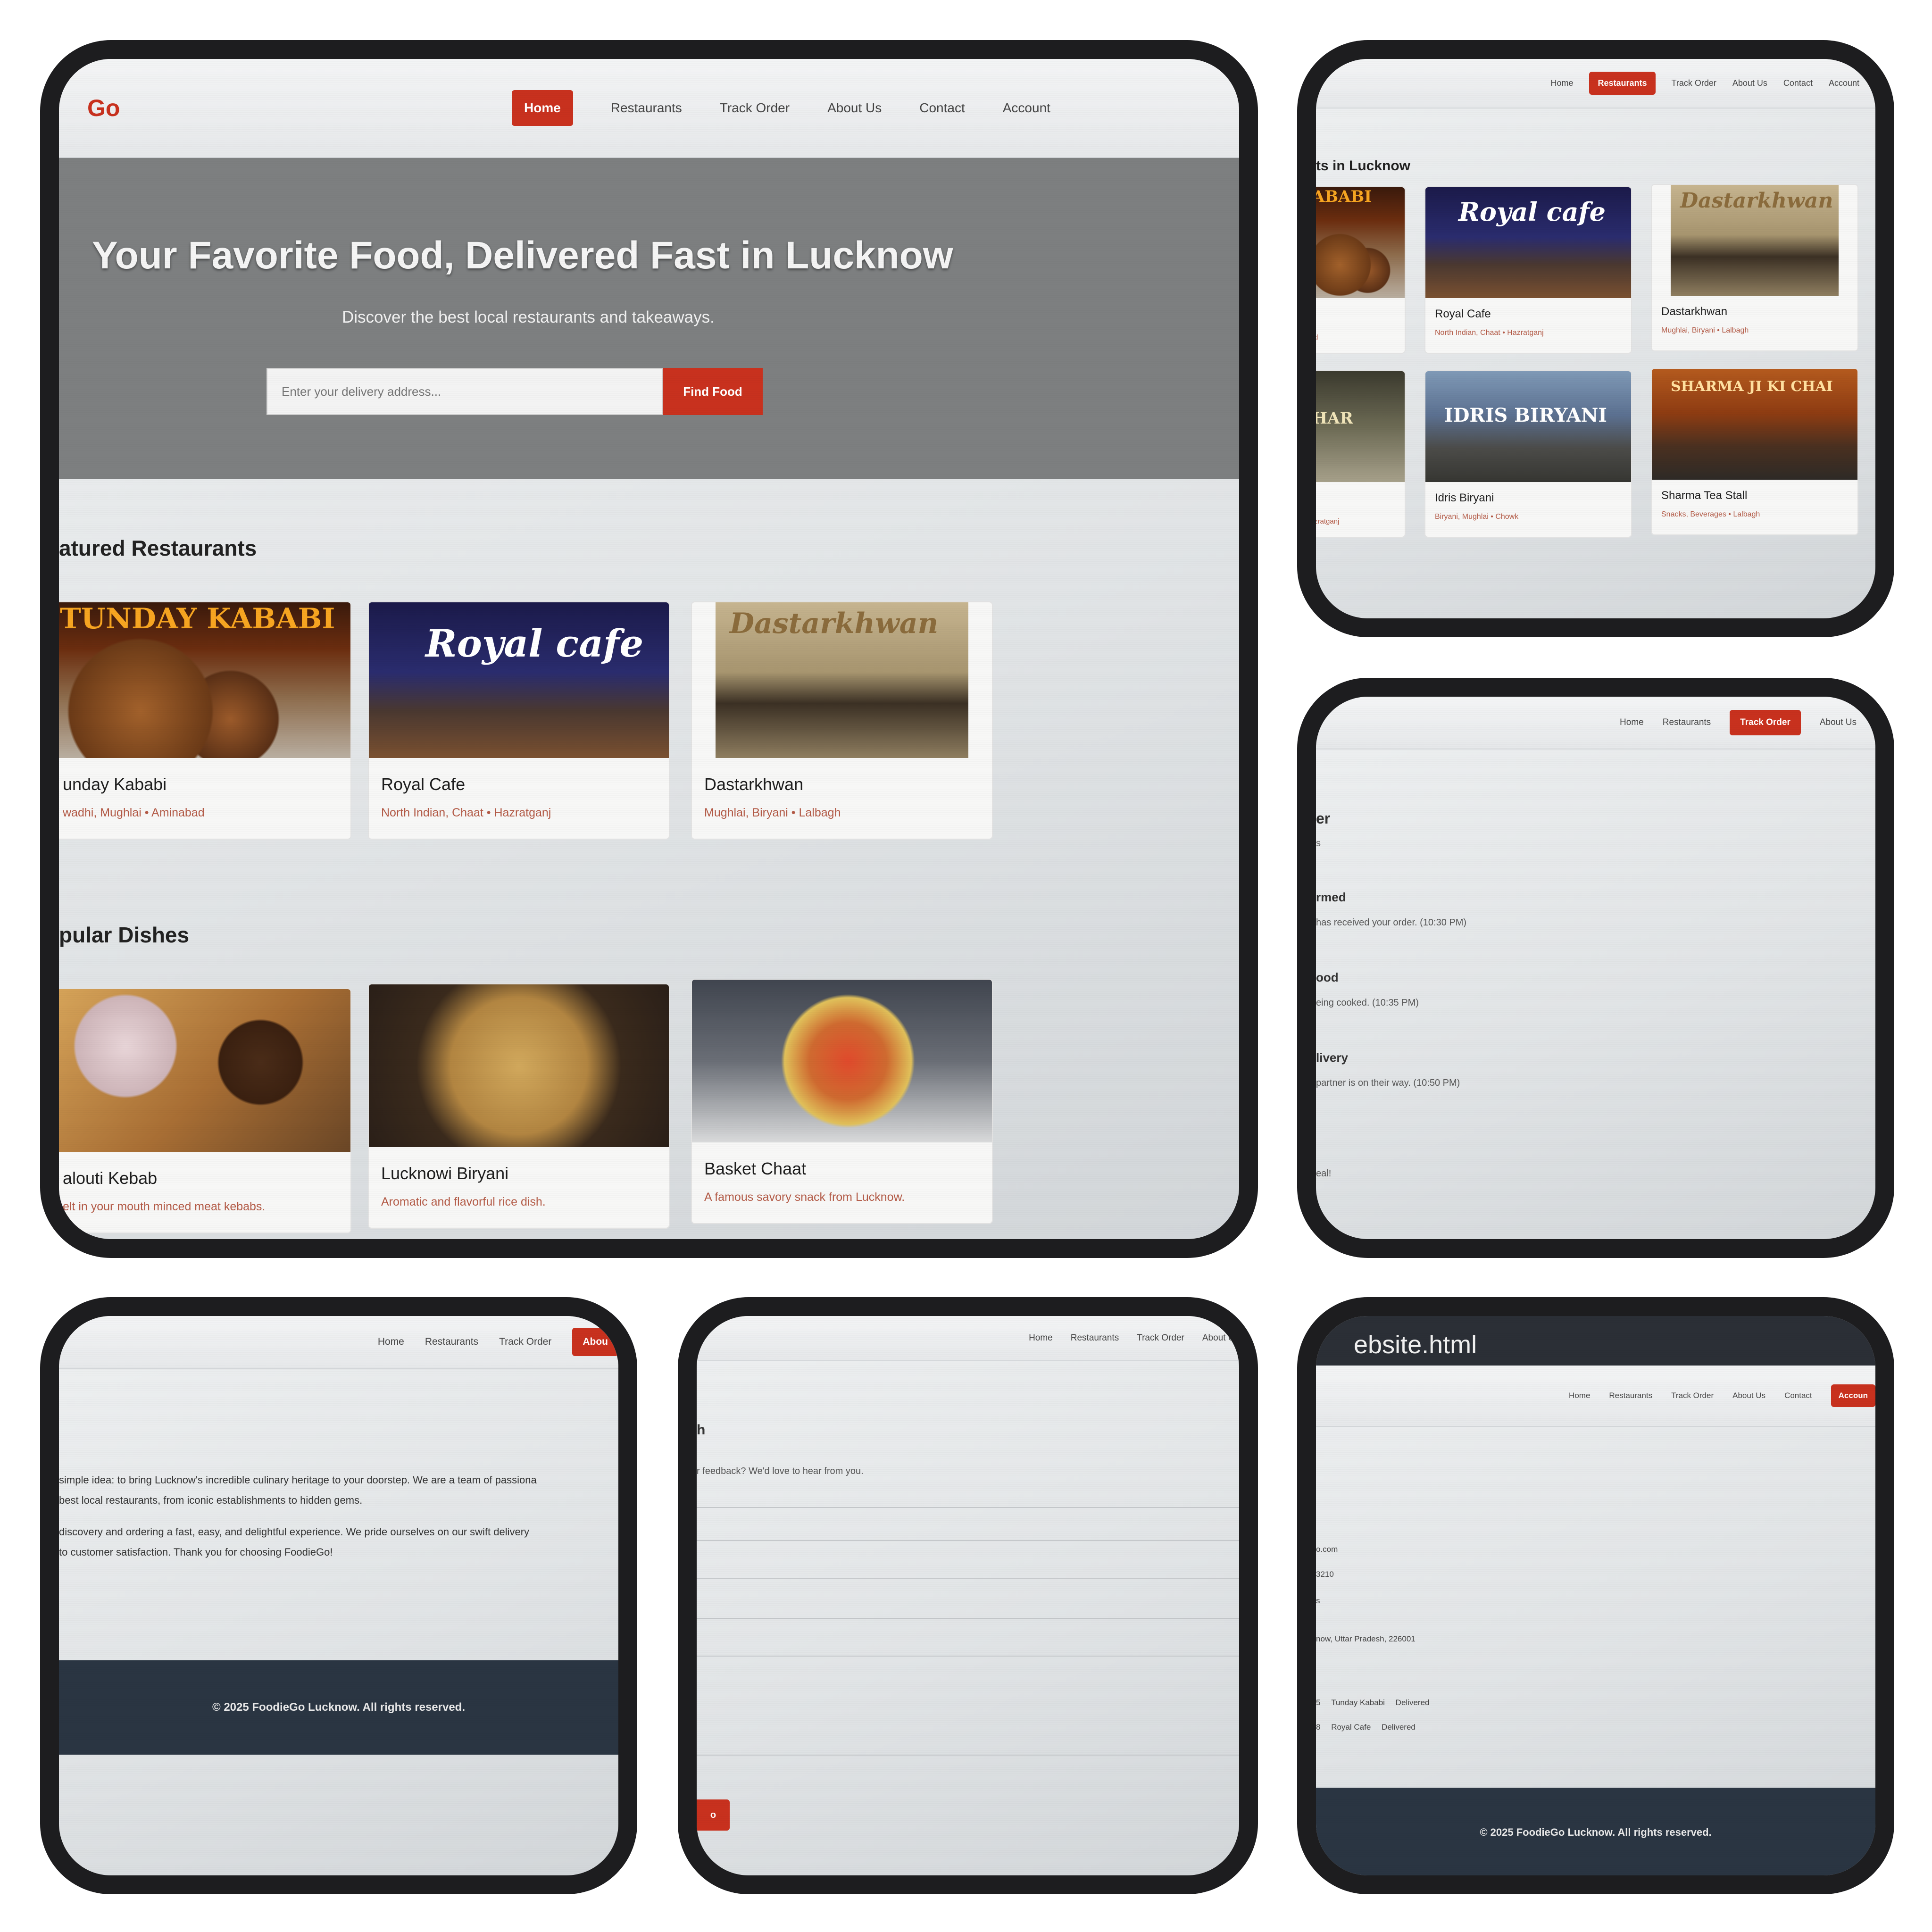 This screenshot has height=1932, width=1932. I want to click on shop-sign: ABABI, so click(1344, 197).